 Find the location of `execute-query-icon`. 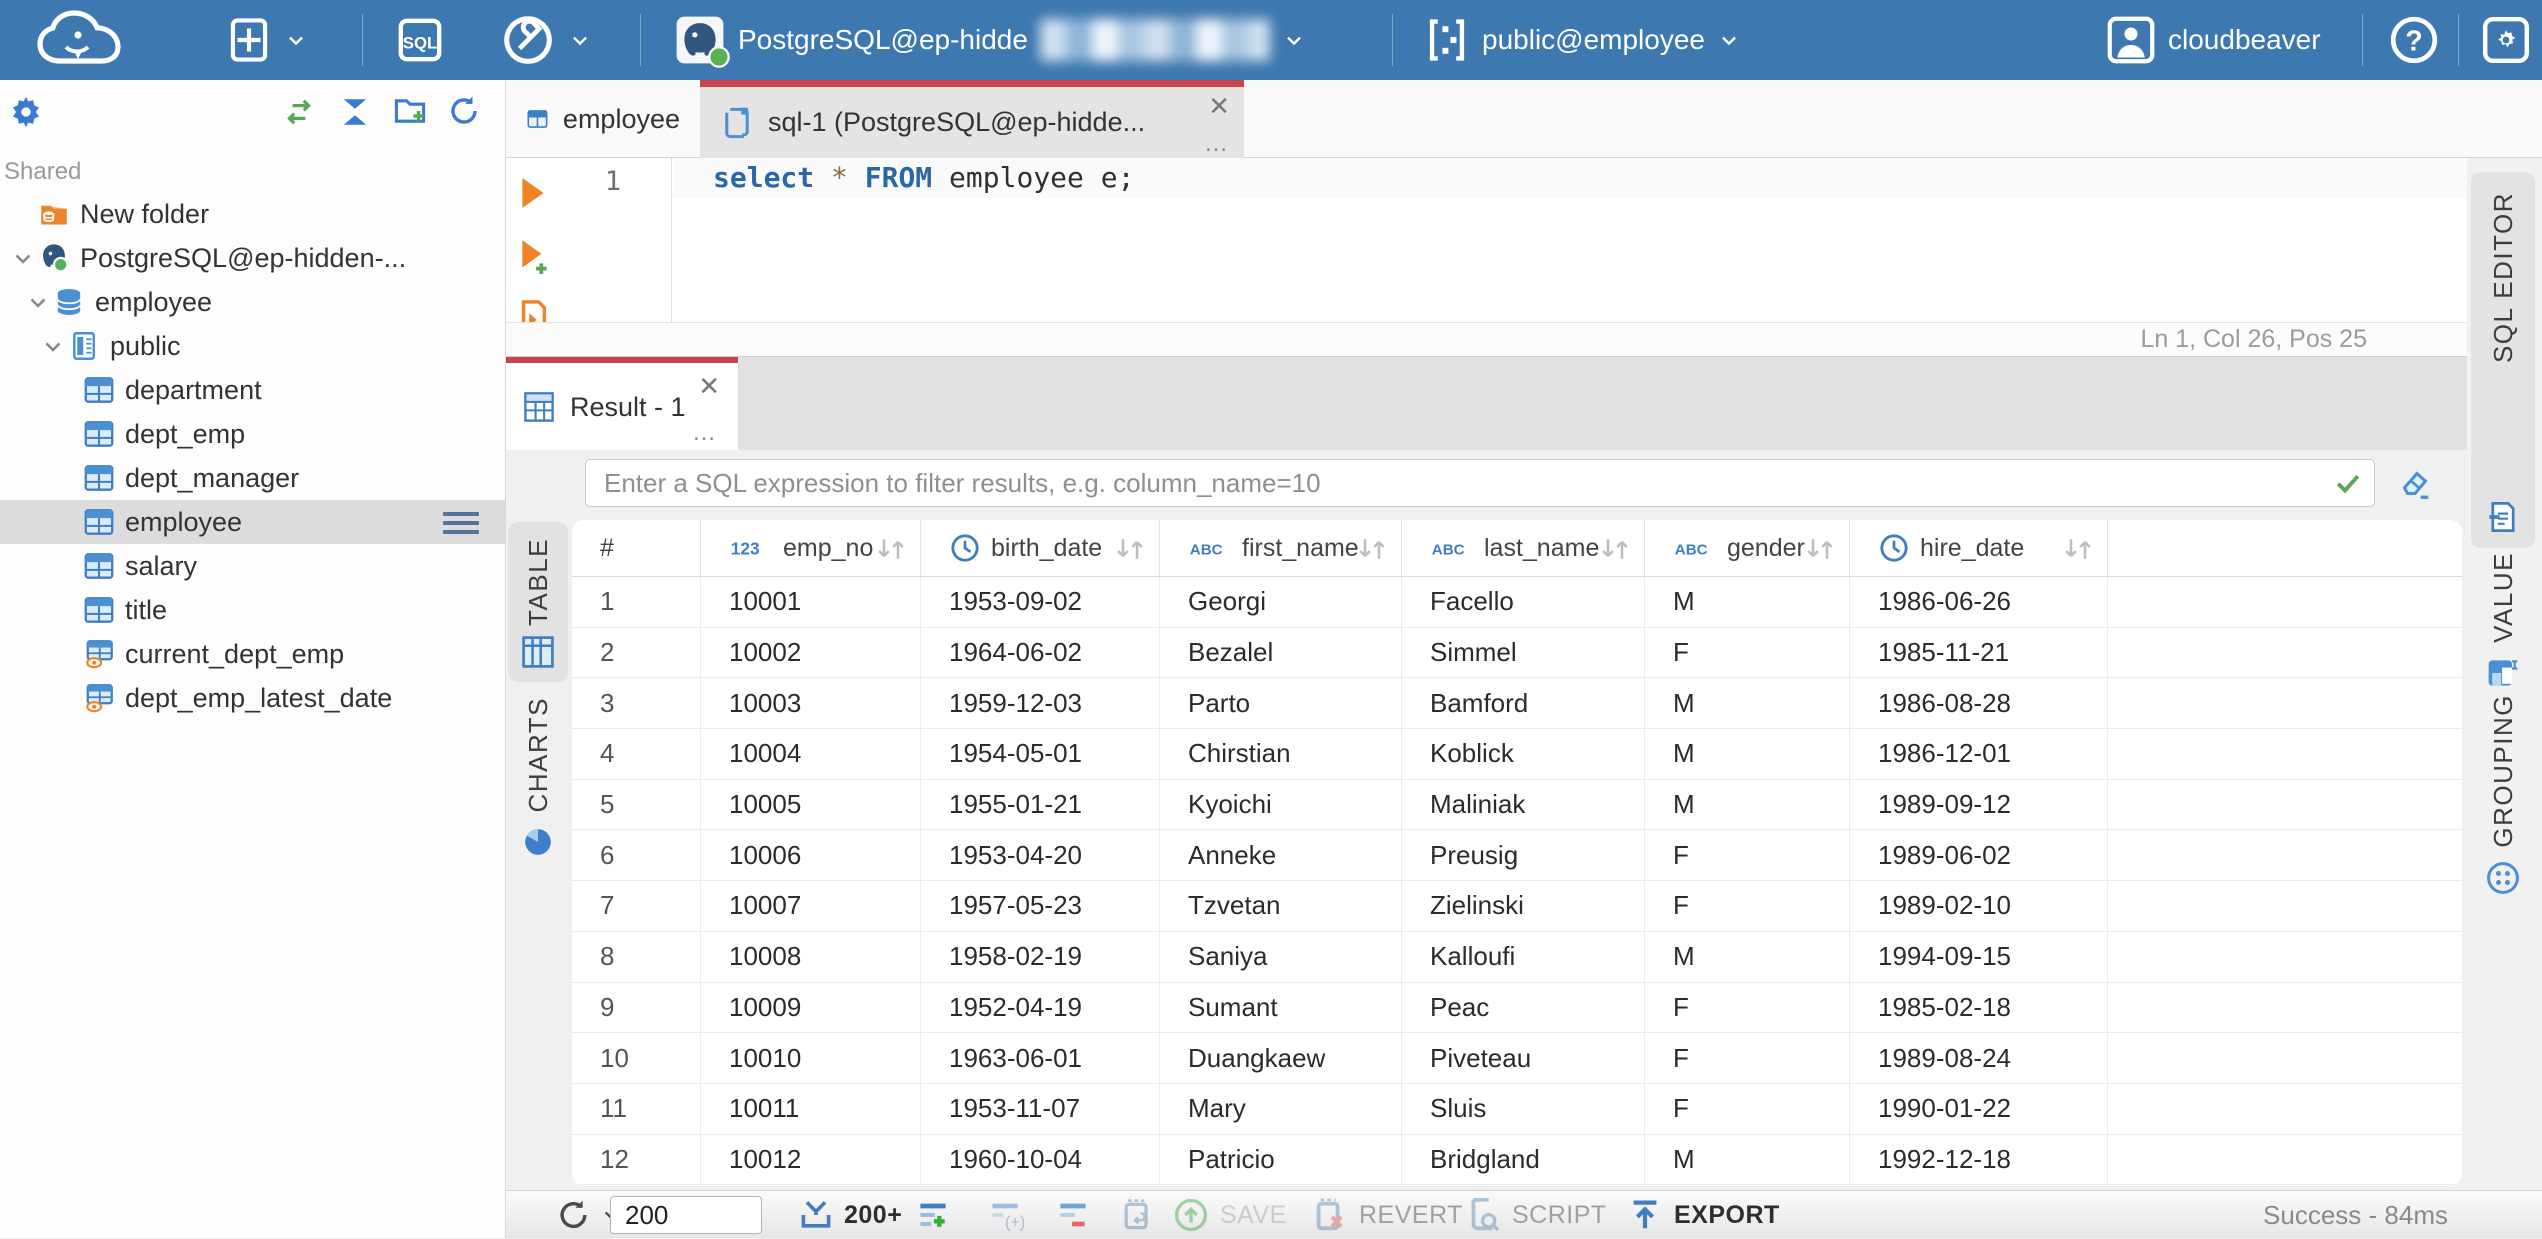

execute-query-icon is located at coordinates (533, 193).